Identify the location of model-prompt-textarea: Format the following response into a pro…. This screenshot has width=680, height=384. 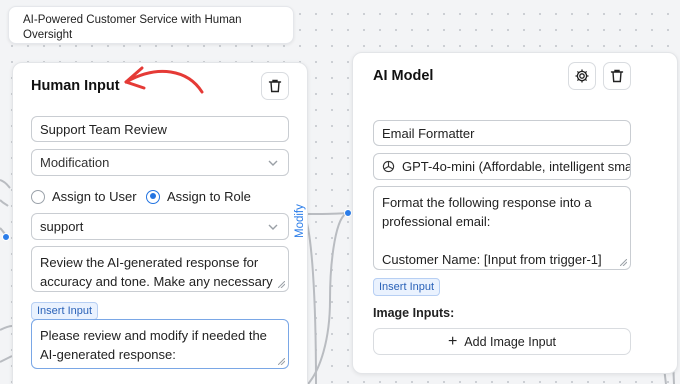
(502, 228).